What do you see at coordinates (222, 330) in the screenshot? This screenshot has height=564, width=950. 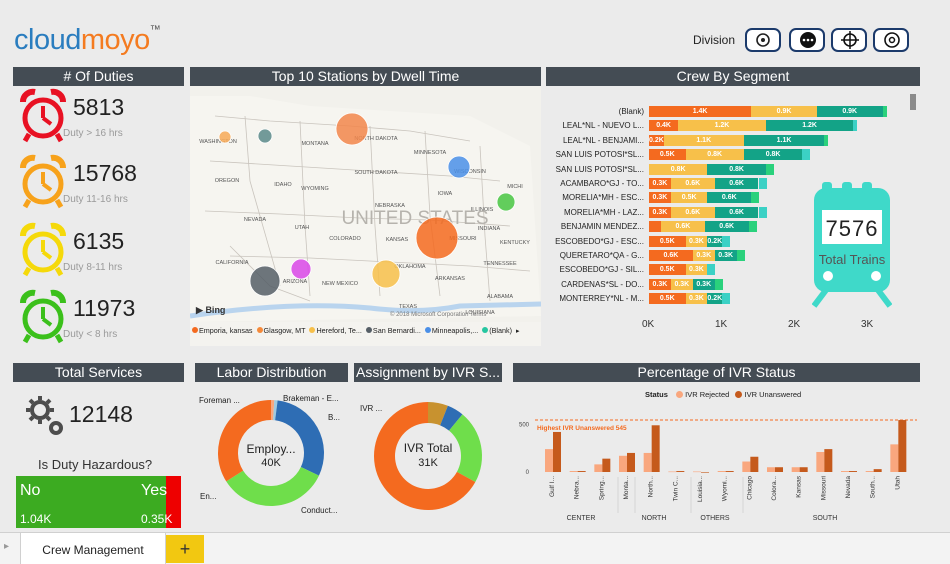 I see `map-legend-item: Emporia, kansas` at bounding box center [222, 330].